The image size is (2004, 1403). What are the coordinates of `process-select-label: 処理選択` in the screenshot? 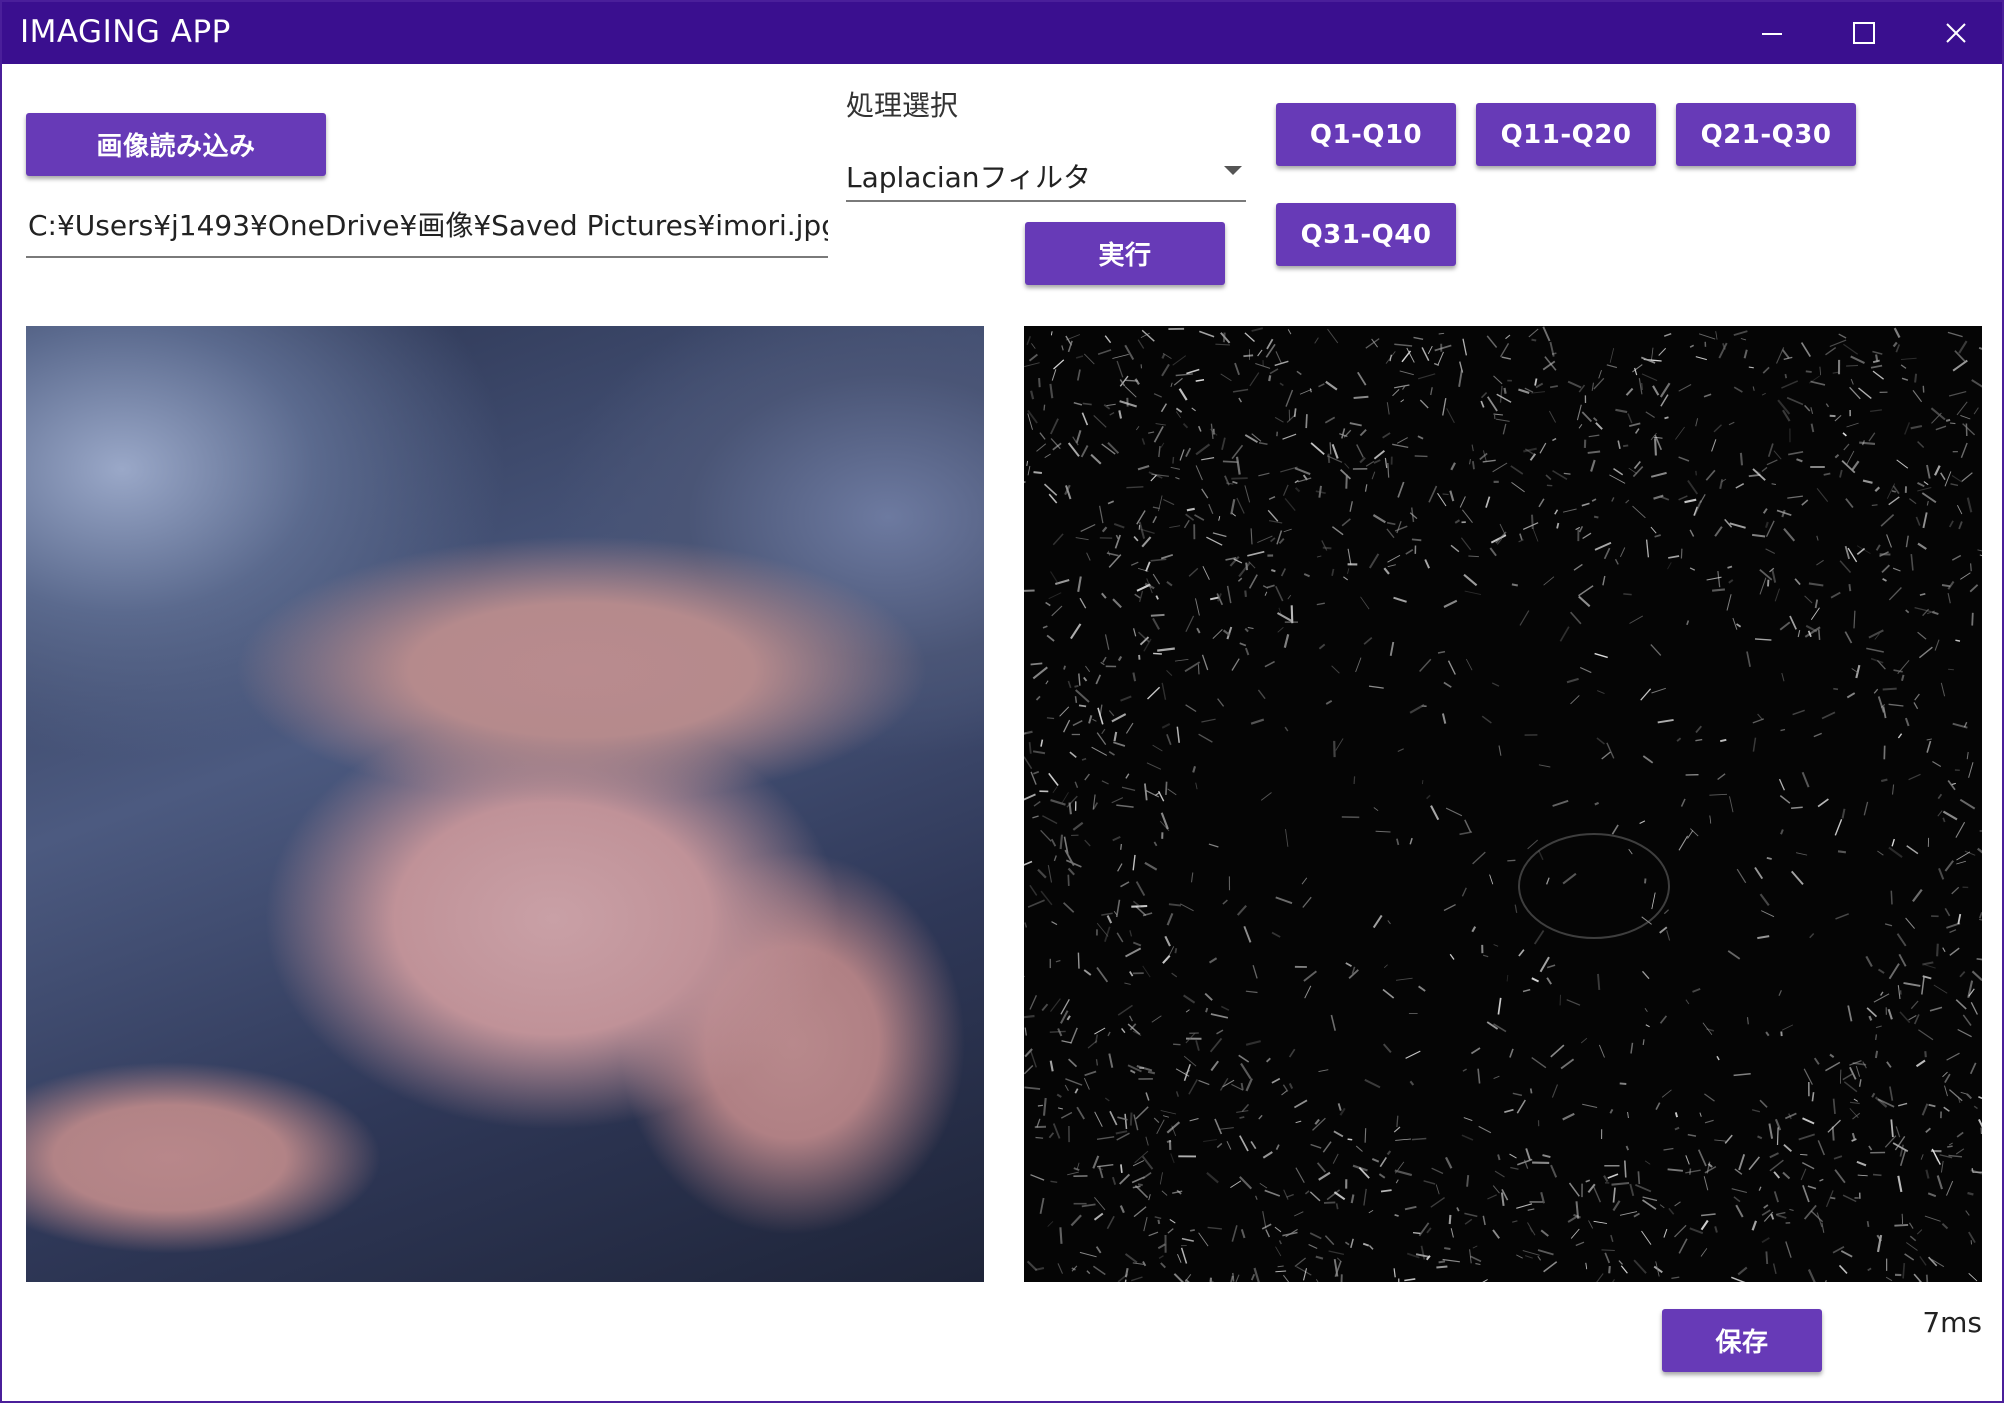 It's located at (902, 105).